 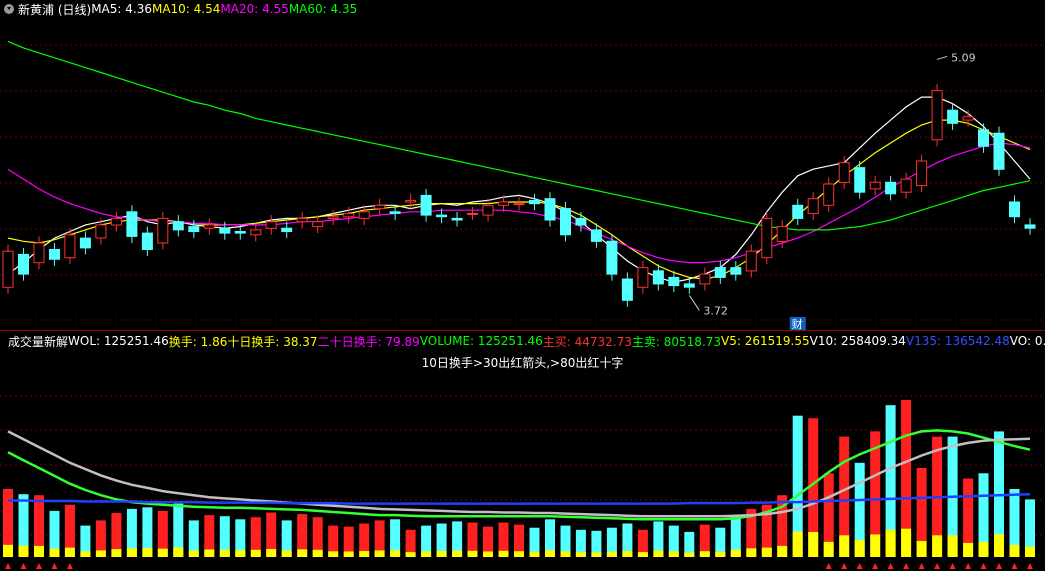 I want to click on high-pointer, so click(x=942, y=57).